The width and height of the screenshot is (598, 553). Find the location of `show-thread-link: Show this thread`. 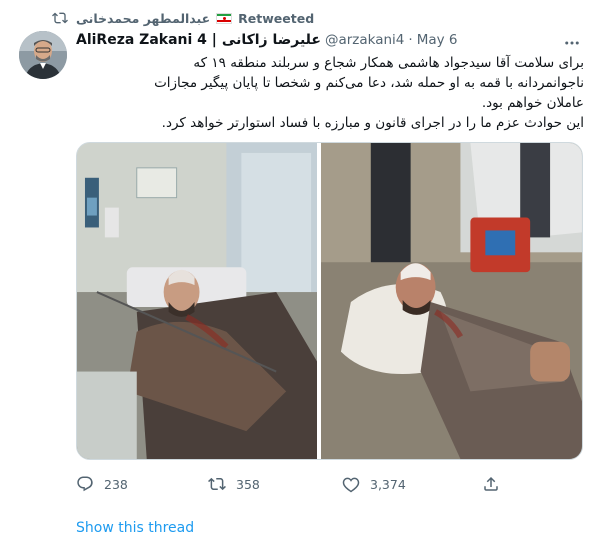

show-thread-link: Show this thread is located at coordinates (135, 528).